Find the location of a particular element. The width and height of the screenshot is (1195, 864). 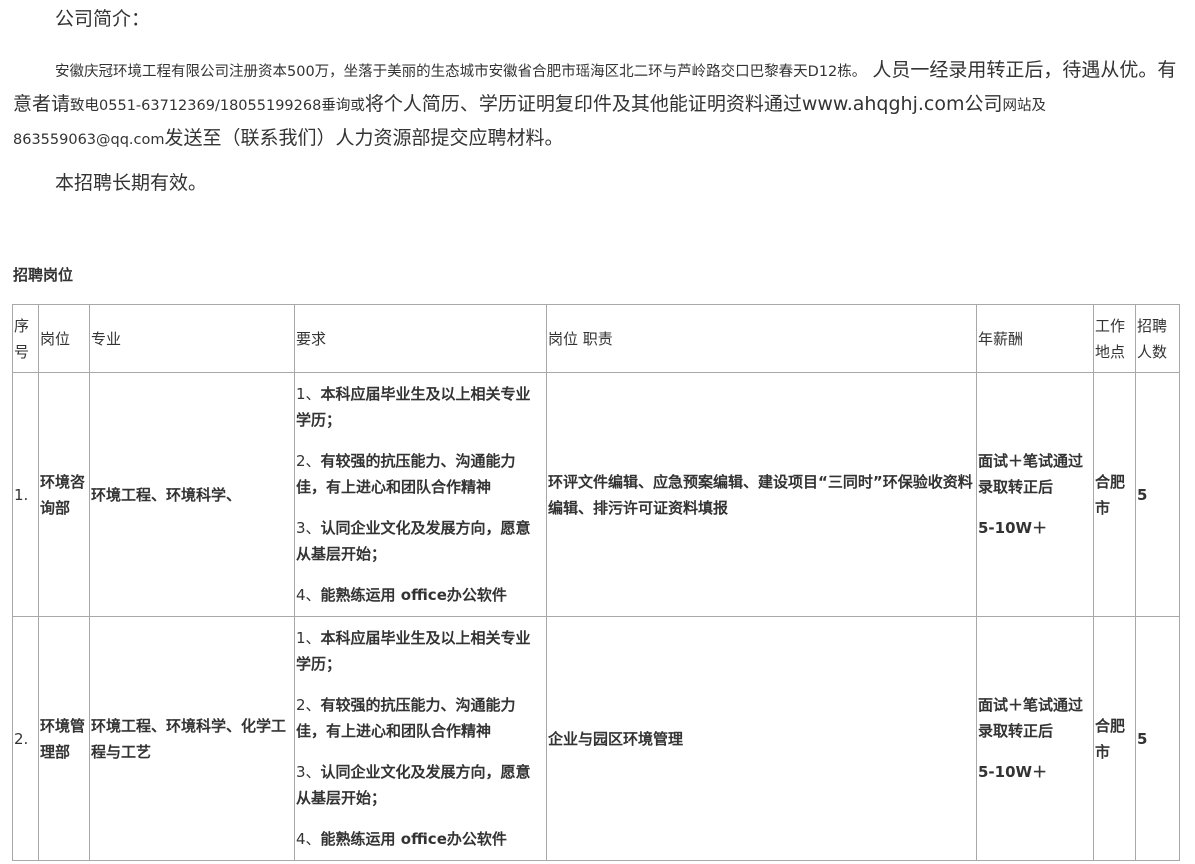

row-major: 环境工程、环境科学、 is located at coordinates (192, 494).